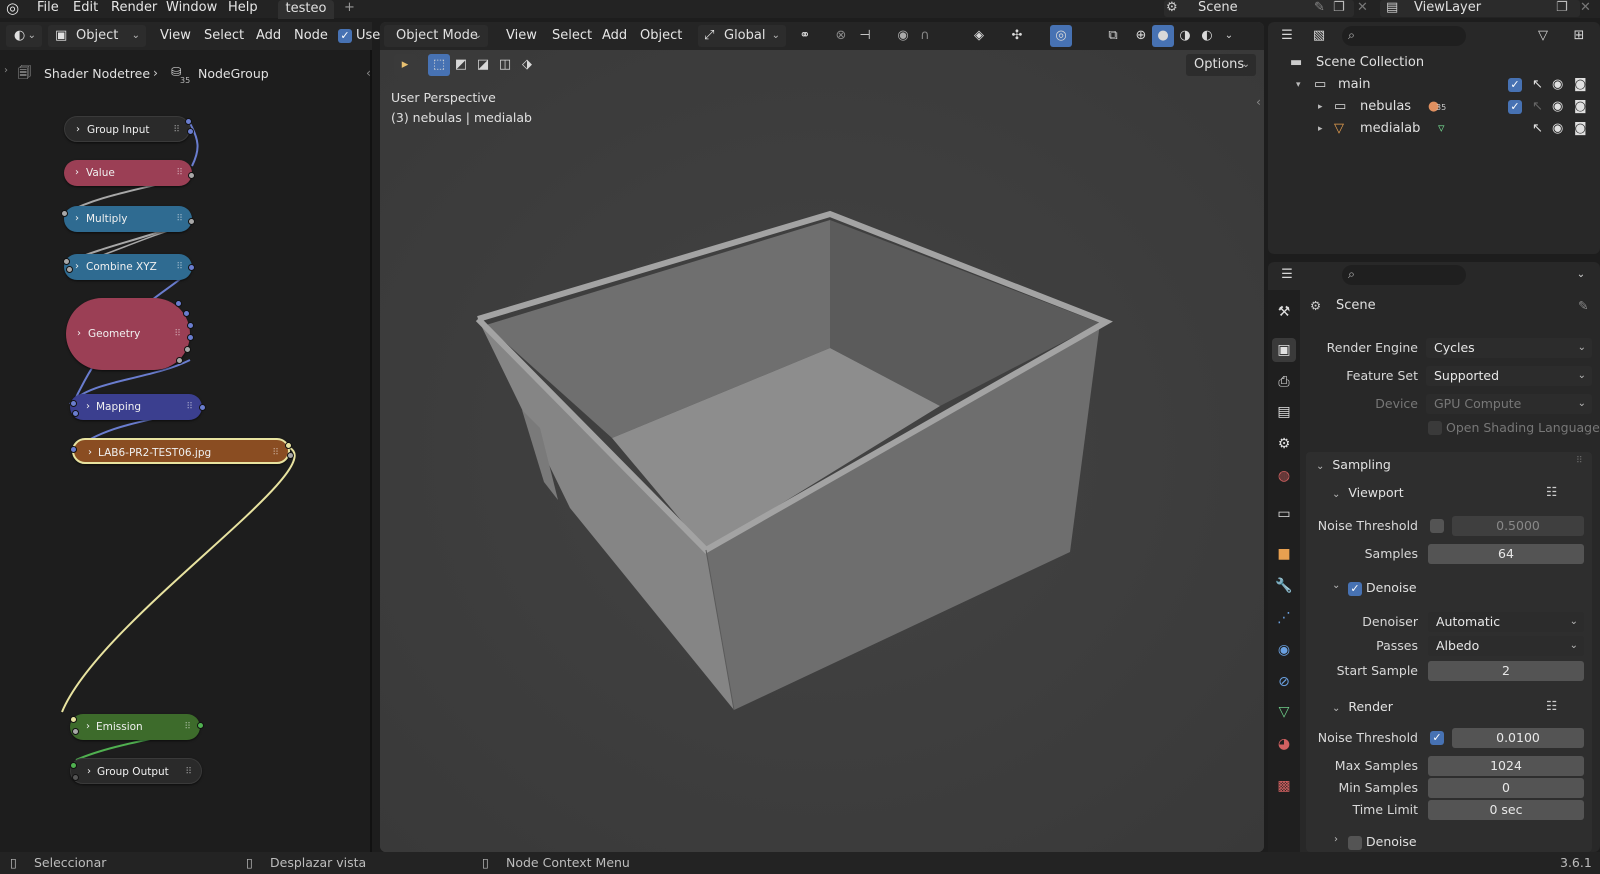 The image size is (1600, 874). I want to click on snap-icon: ⊗, so click(841, 36).